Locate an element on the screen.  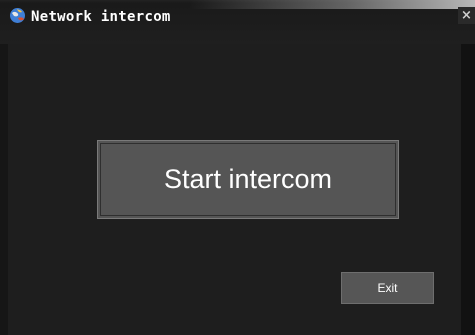
start-intercom-button: Start intercom is located at coordinates (248, 179).